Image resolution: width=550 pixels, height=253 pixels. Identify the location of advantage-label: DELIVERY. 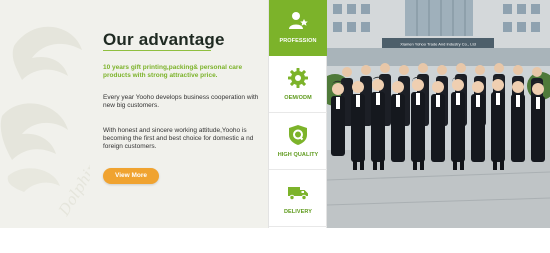
(298, 212).